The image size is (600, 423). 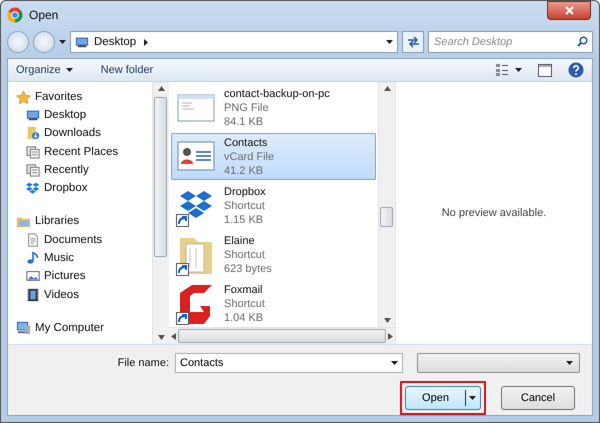 I want to click on file-type: PNG File, so click(x=247, y=107).